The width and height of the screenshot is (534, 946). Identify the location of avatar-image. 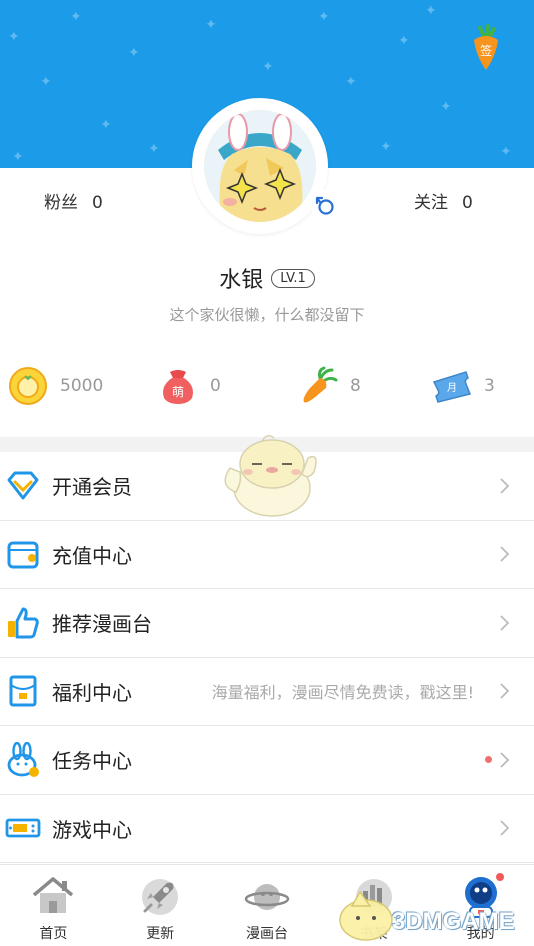
(260, 166).